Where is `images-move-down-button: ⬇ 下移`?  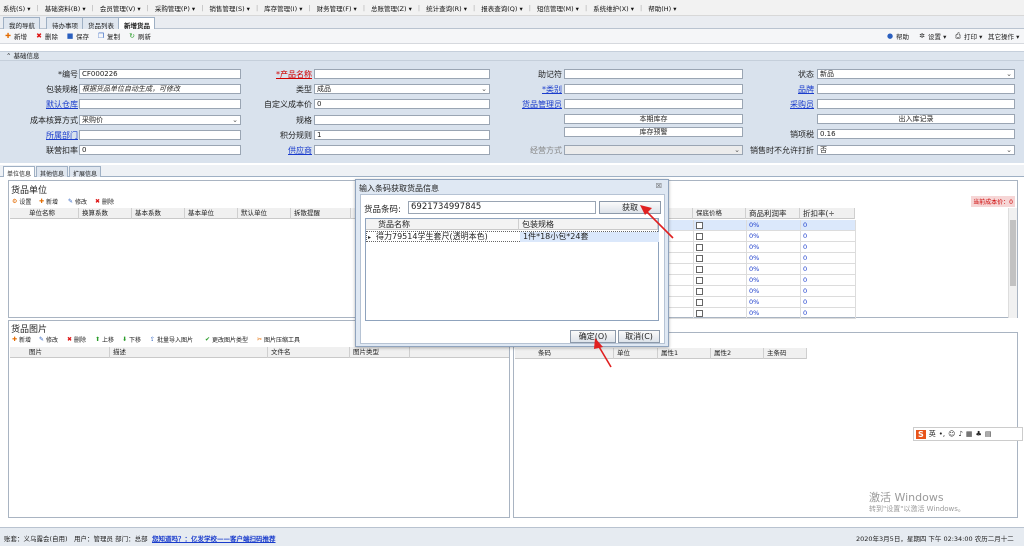
images-move-down-button: ⬇ 下移 is located at coordinates (131, 339).